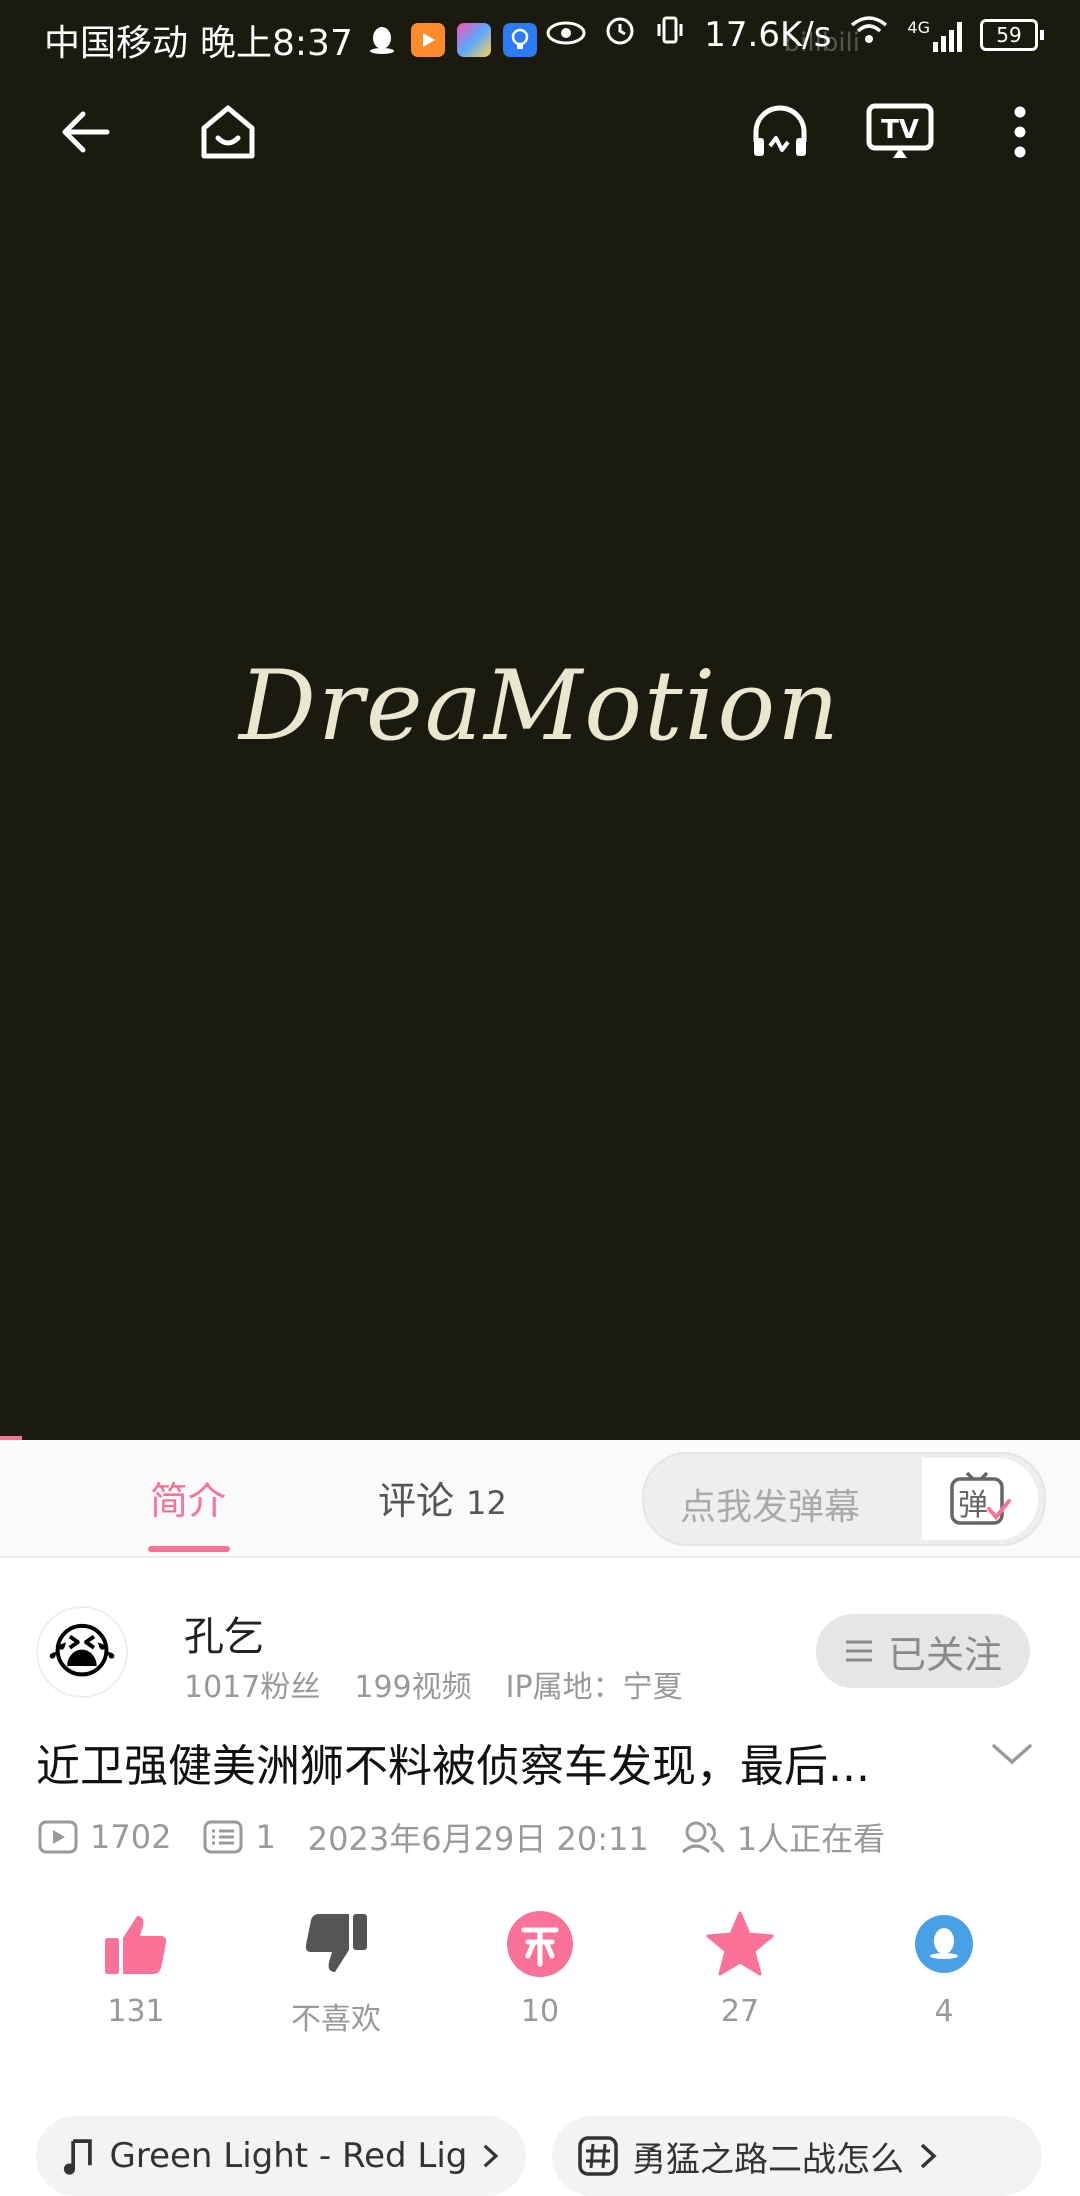  What do you see at coordinates (620, 34) in the screenshot?
I see `alarm-icon` at bounding box center [620, 34].